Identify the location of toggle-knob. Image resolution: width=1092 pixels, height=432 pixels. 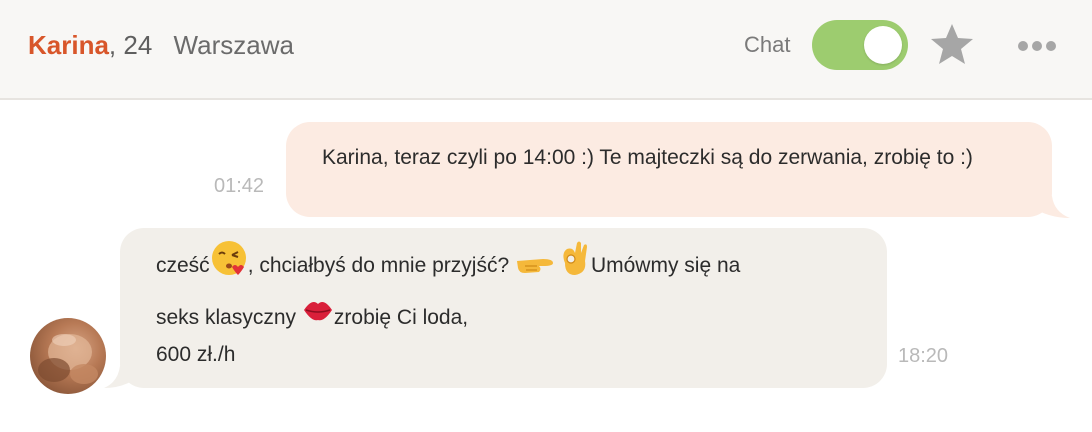
(883, 45).